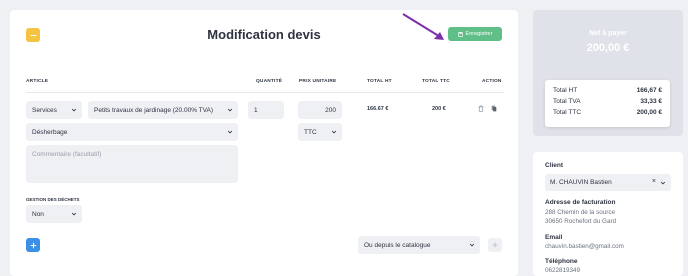  What do you see at coordinates (397, 245) in the screenshot?
I see `catalog-label: Ou depuis le catalogue` at bounding box center [397, 245].